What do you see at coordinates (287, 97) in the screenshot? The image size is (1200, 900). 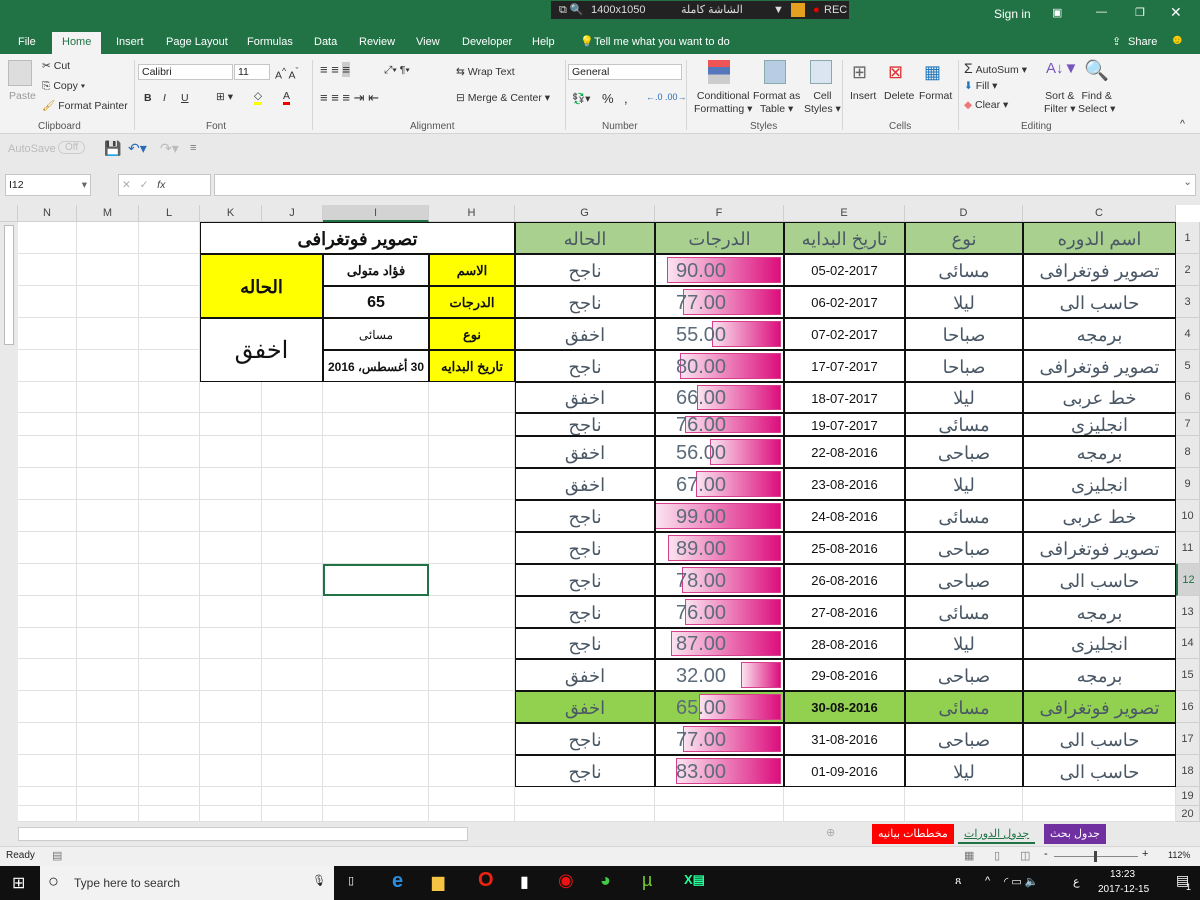 I see `font-color-icon: A` at bounding box center [287, 97].